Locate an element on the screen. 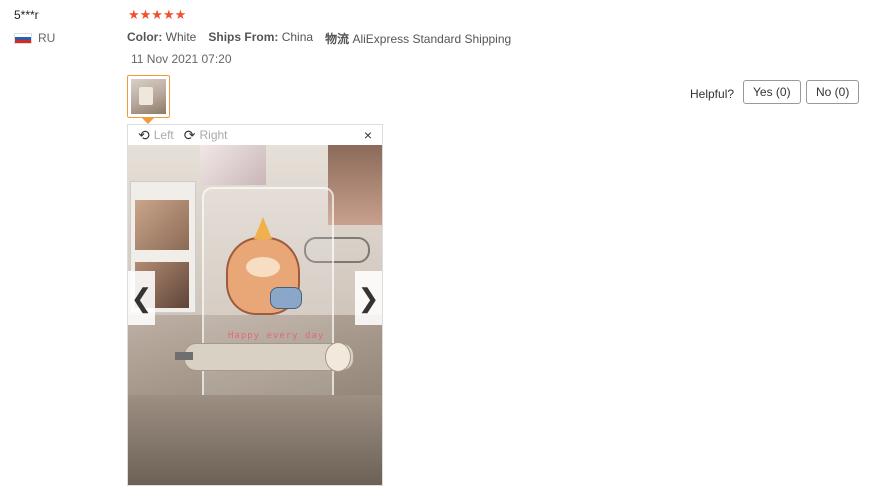 The height and width of the screenshot is (494, 876). review-photo-thumbnail is located at coordinates (148, 96).